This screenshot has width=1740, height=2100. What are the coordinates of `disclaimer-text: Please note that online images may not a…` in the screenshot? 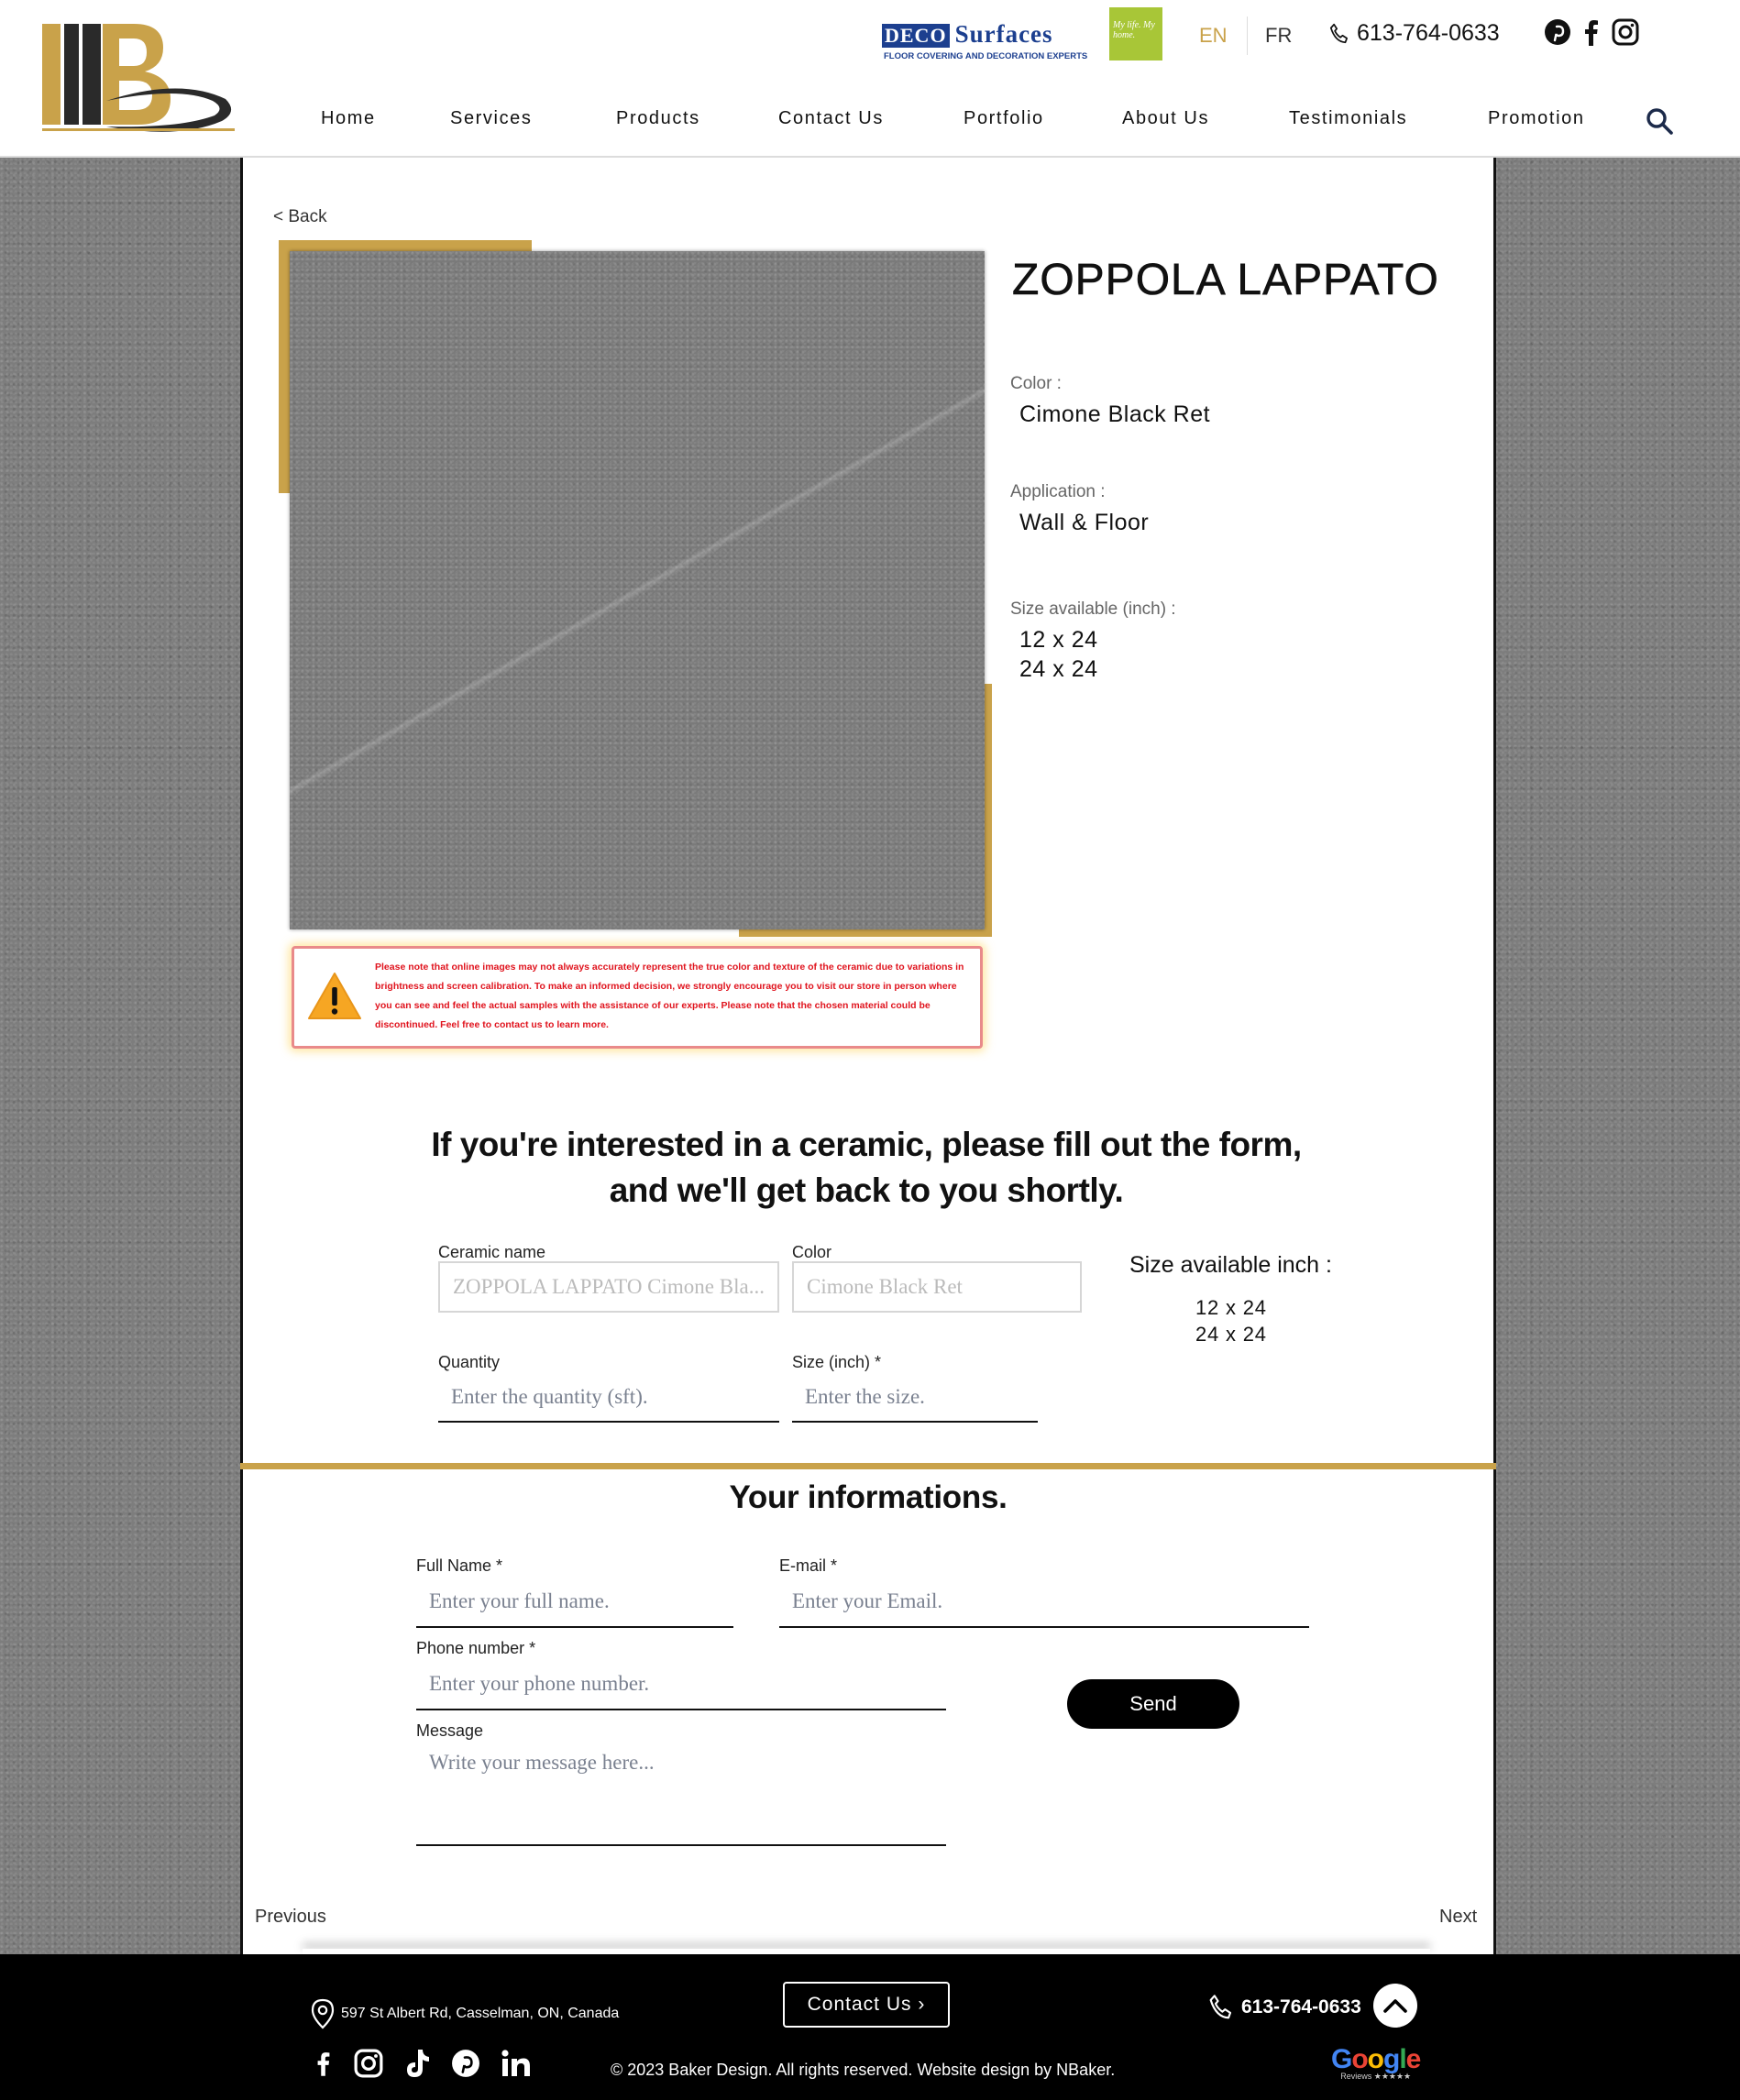 It's located at (669, 996).